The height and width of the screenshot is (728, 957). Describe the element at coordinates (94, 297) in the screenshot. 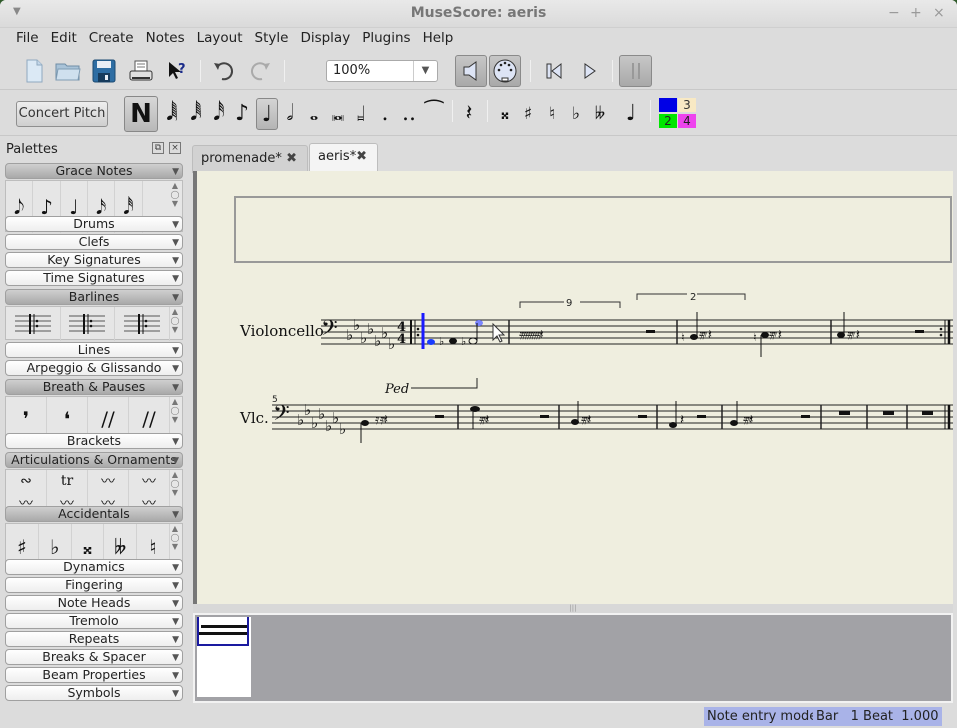

I see `palette-header-barlines: Barlines ▼` at that location.